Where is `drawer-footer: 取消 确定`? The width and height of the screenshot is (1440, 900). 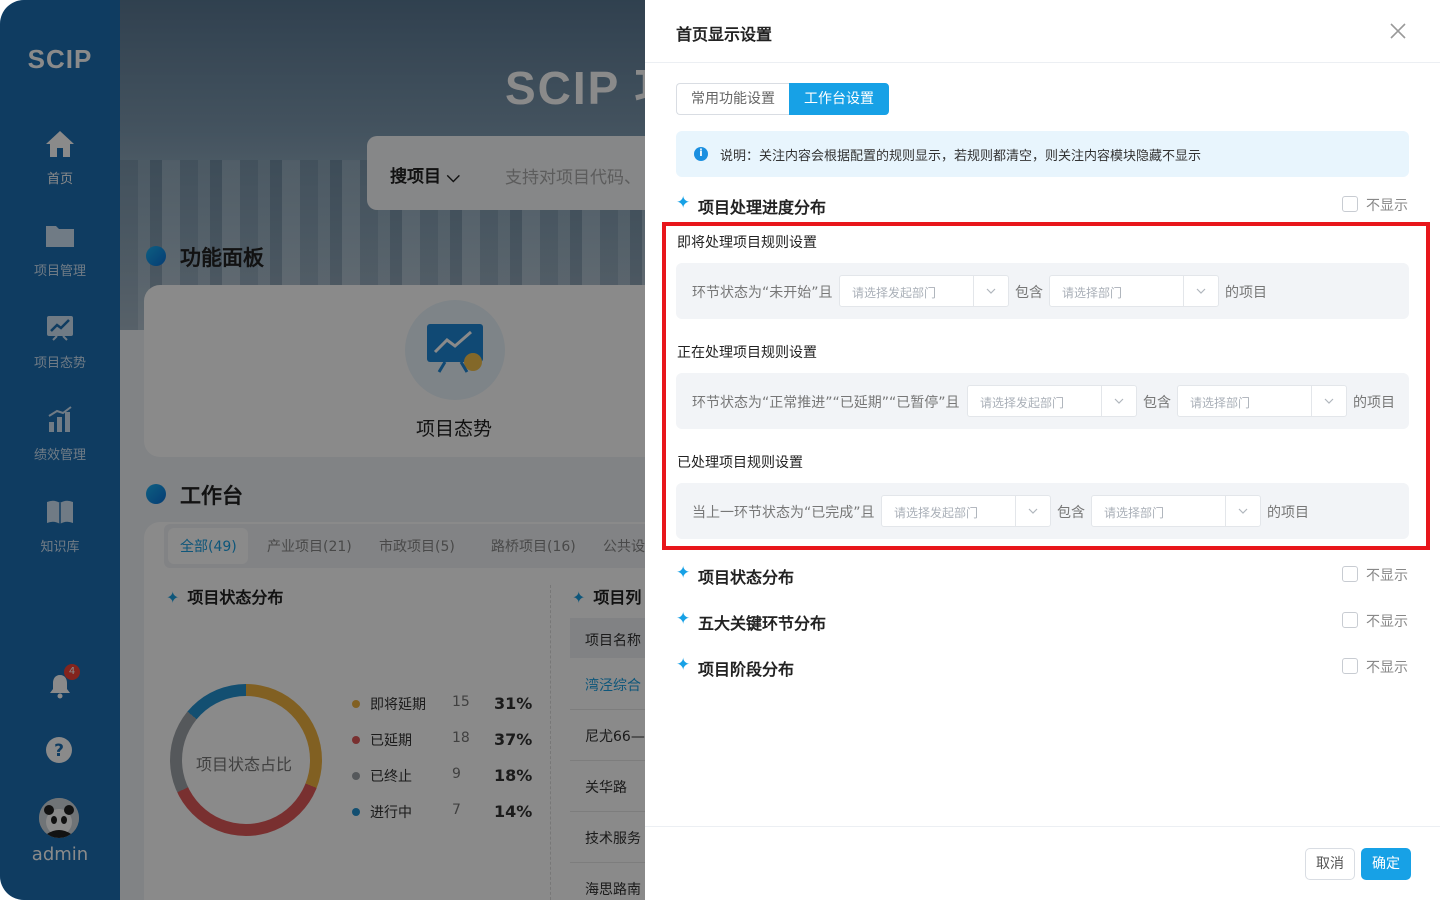 drawer-footer: 取消 确定 is located at coordinates (1042, 863).